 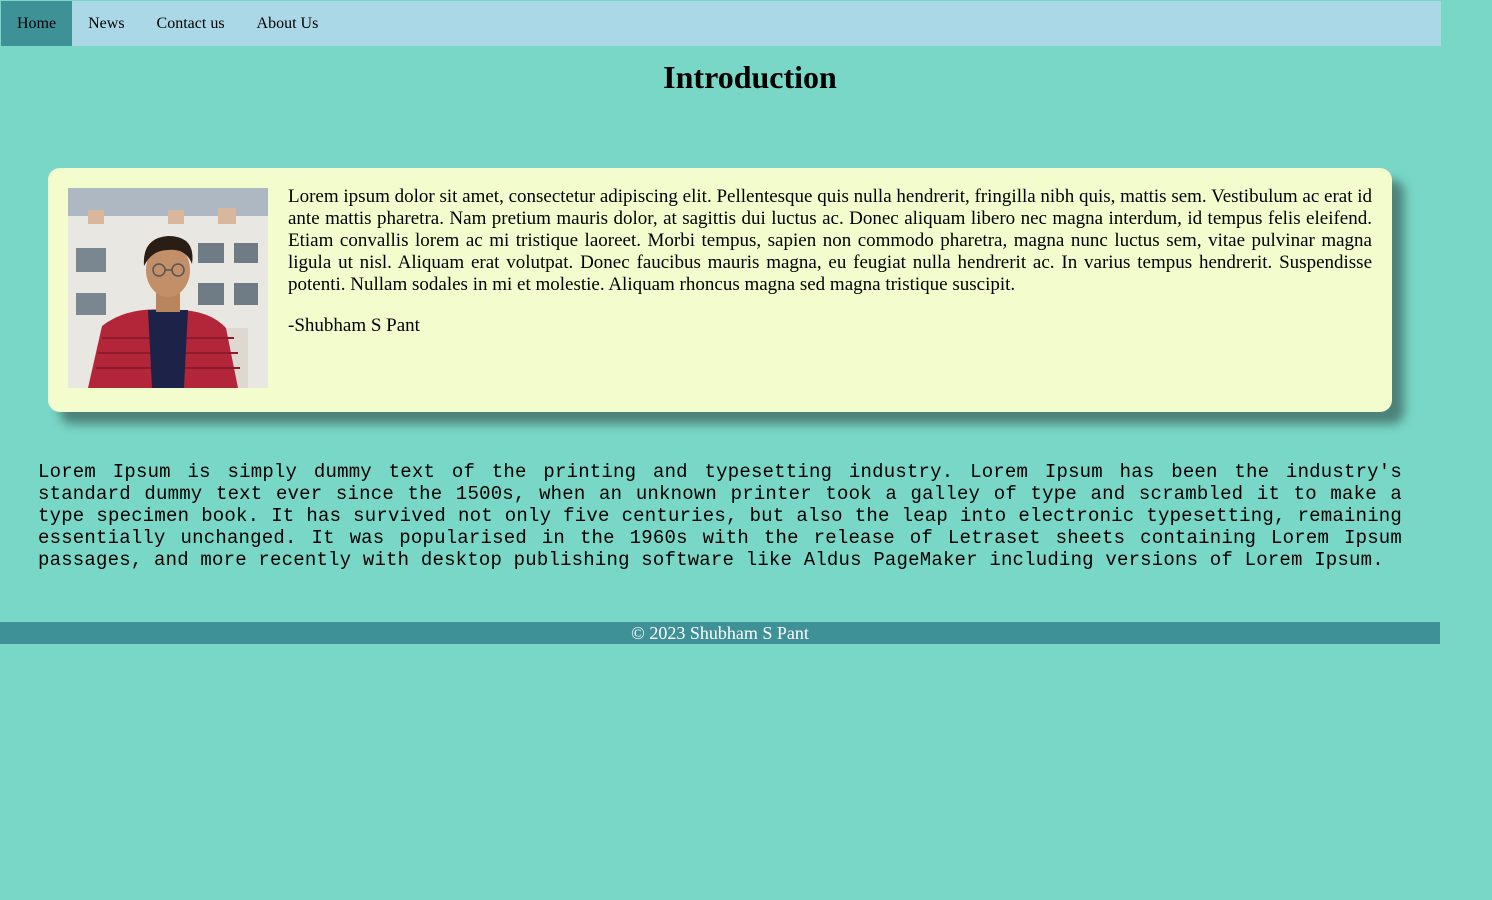 What do you see at coordinates (750, 77) in the screenshot?
I see `page-title: Introduction` at bounding box center [750, 77].